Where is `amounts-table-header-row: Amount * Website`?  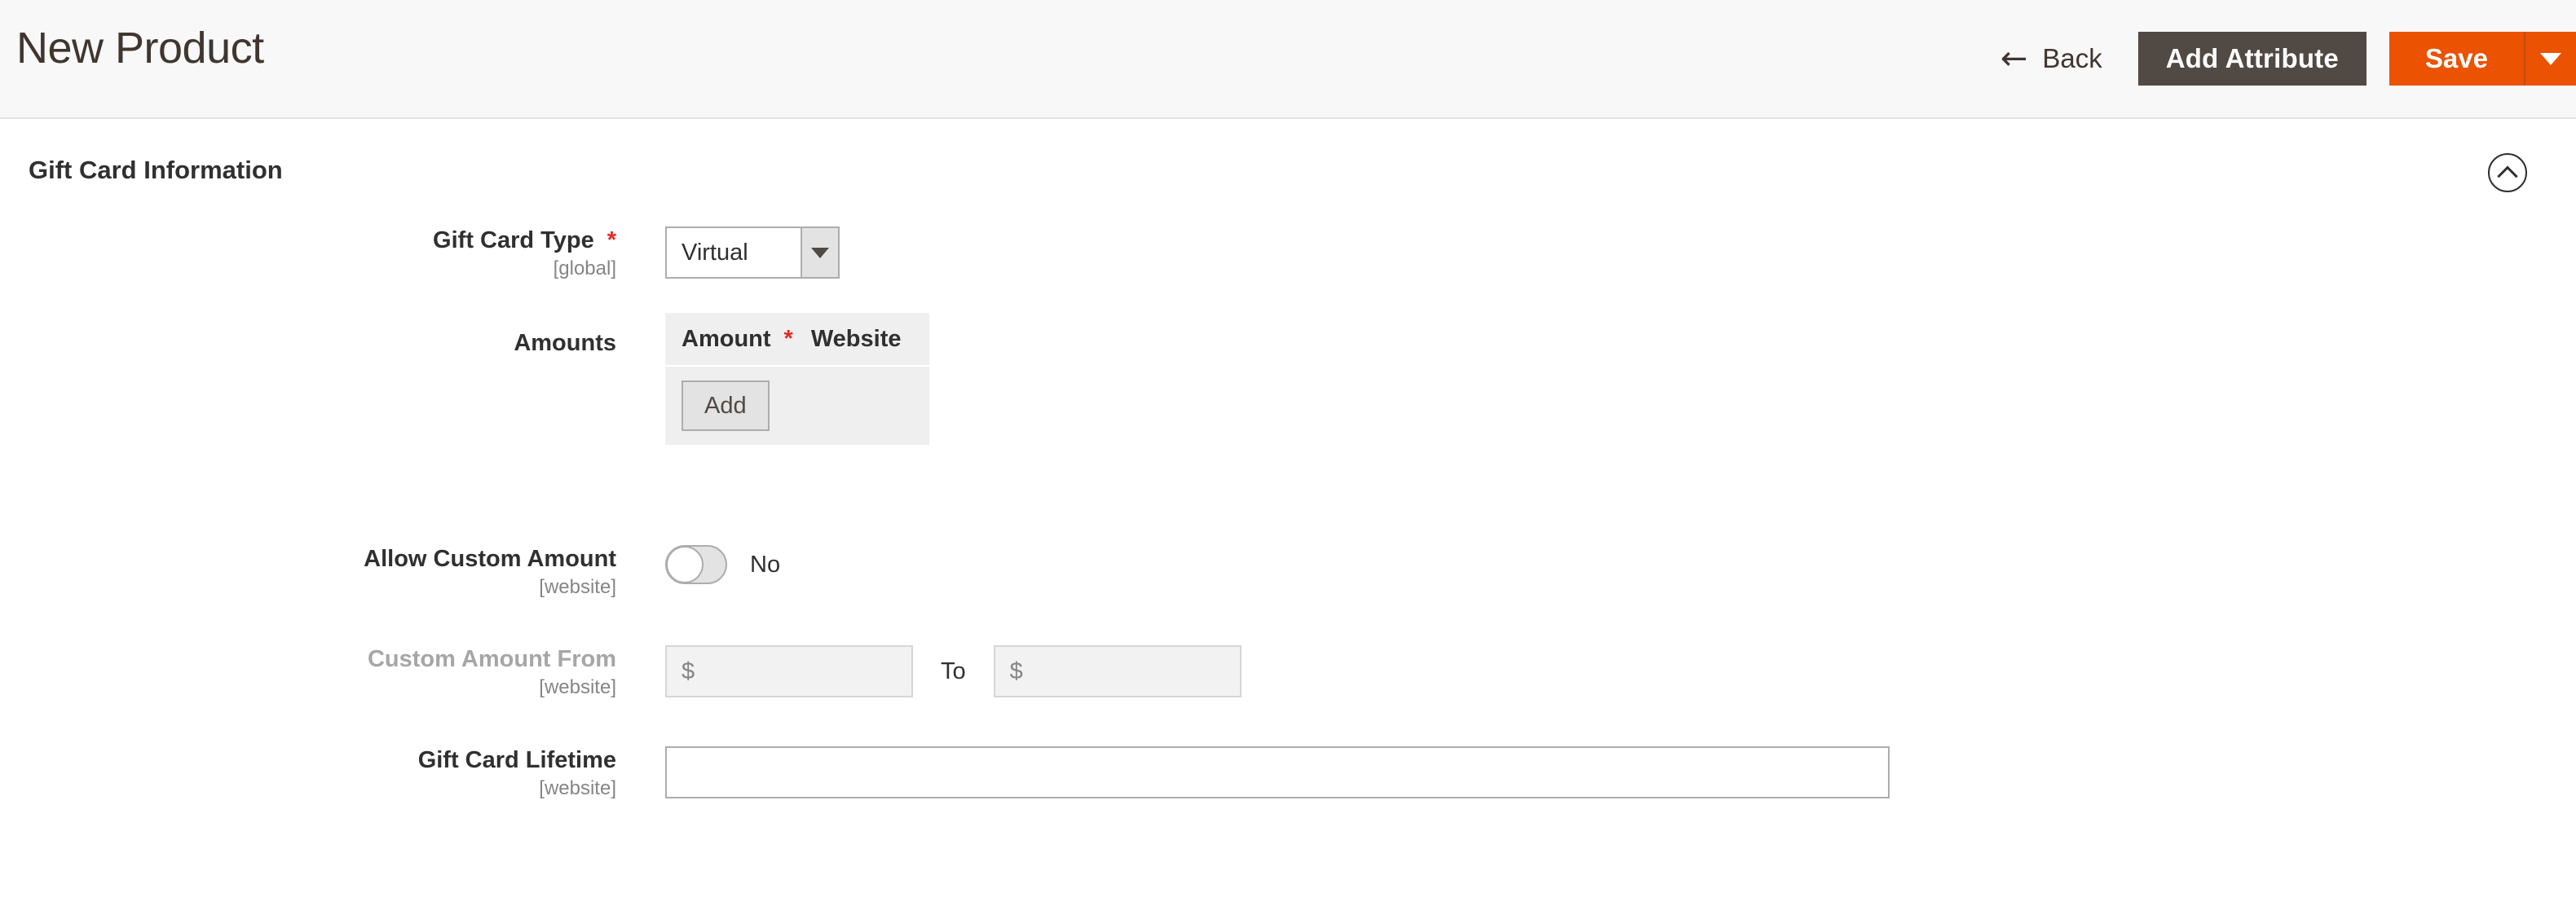
amounts-table-header-row: Amount * Website is located at coordinates (797, 340).